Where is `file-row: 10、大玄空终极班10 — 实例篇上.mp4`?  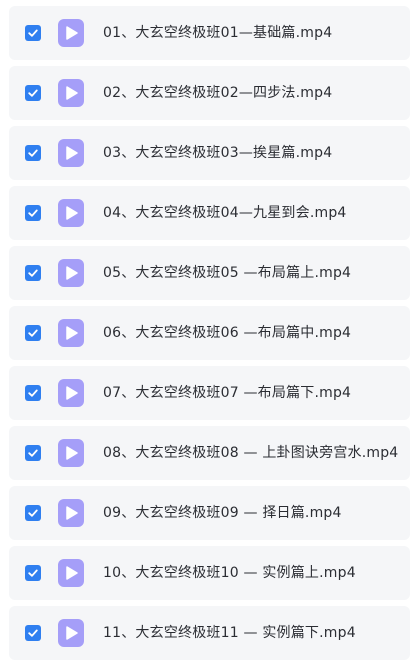 file-row: 10、大玄空终极班10 — 实例篇上.mp4 is located at coordinates (209, 573).